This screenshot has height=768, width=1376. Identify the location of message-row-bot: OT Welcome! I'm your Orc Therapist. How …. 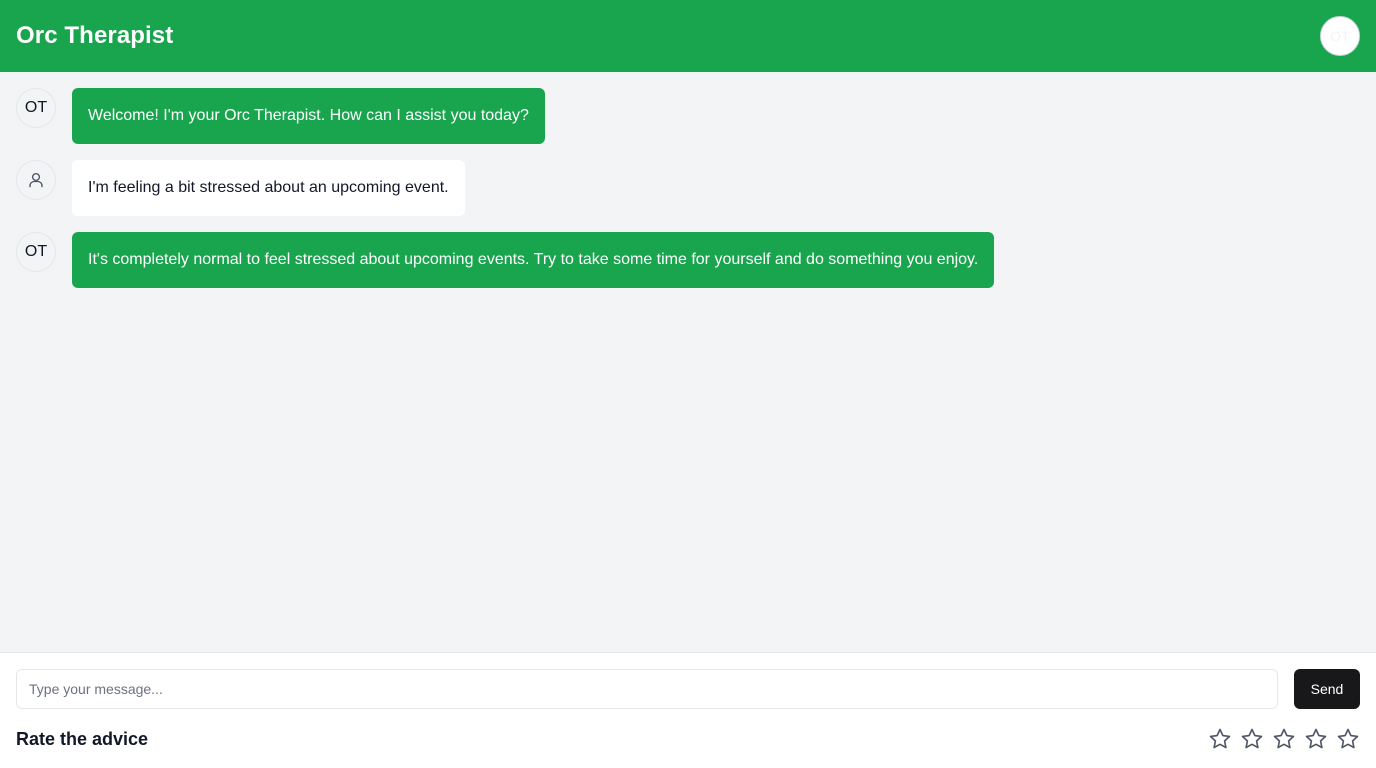
(688, 116).